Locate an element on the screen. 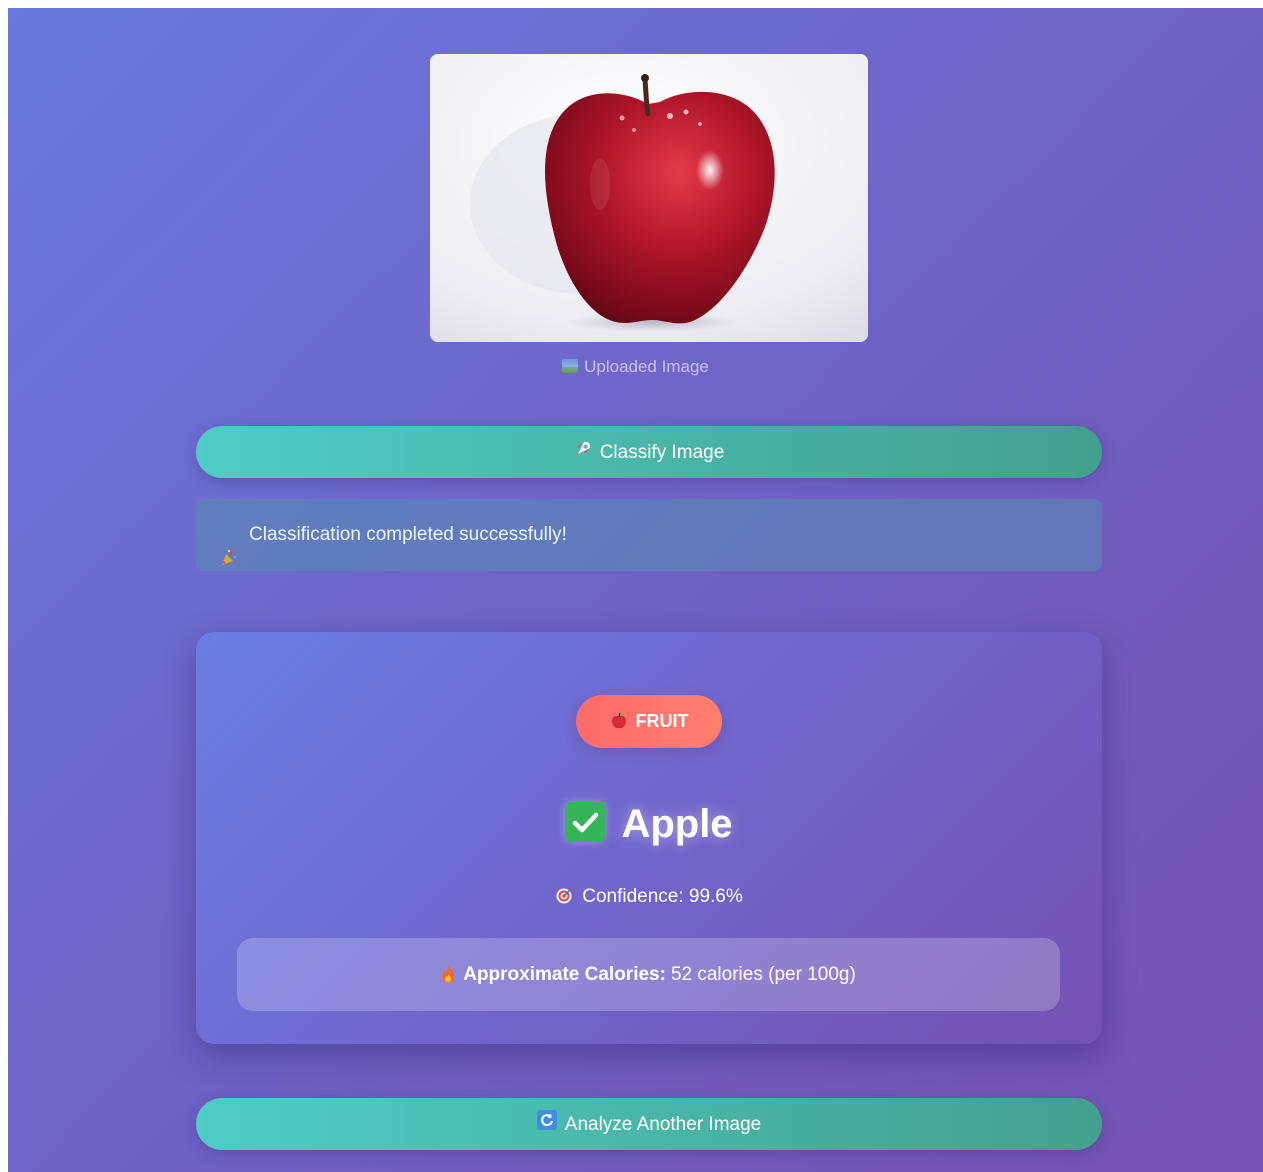 The image size is (1263, 1172). result-label: Apple is located at coordinates (677, 824).